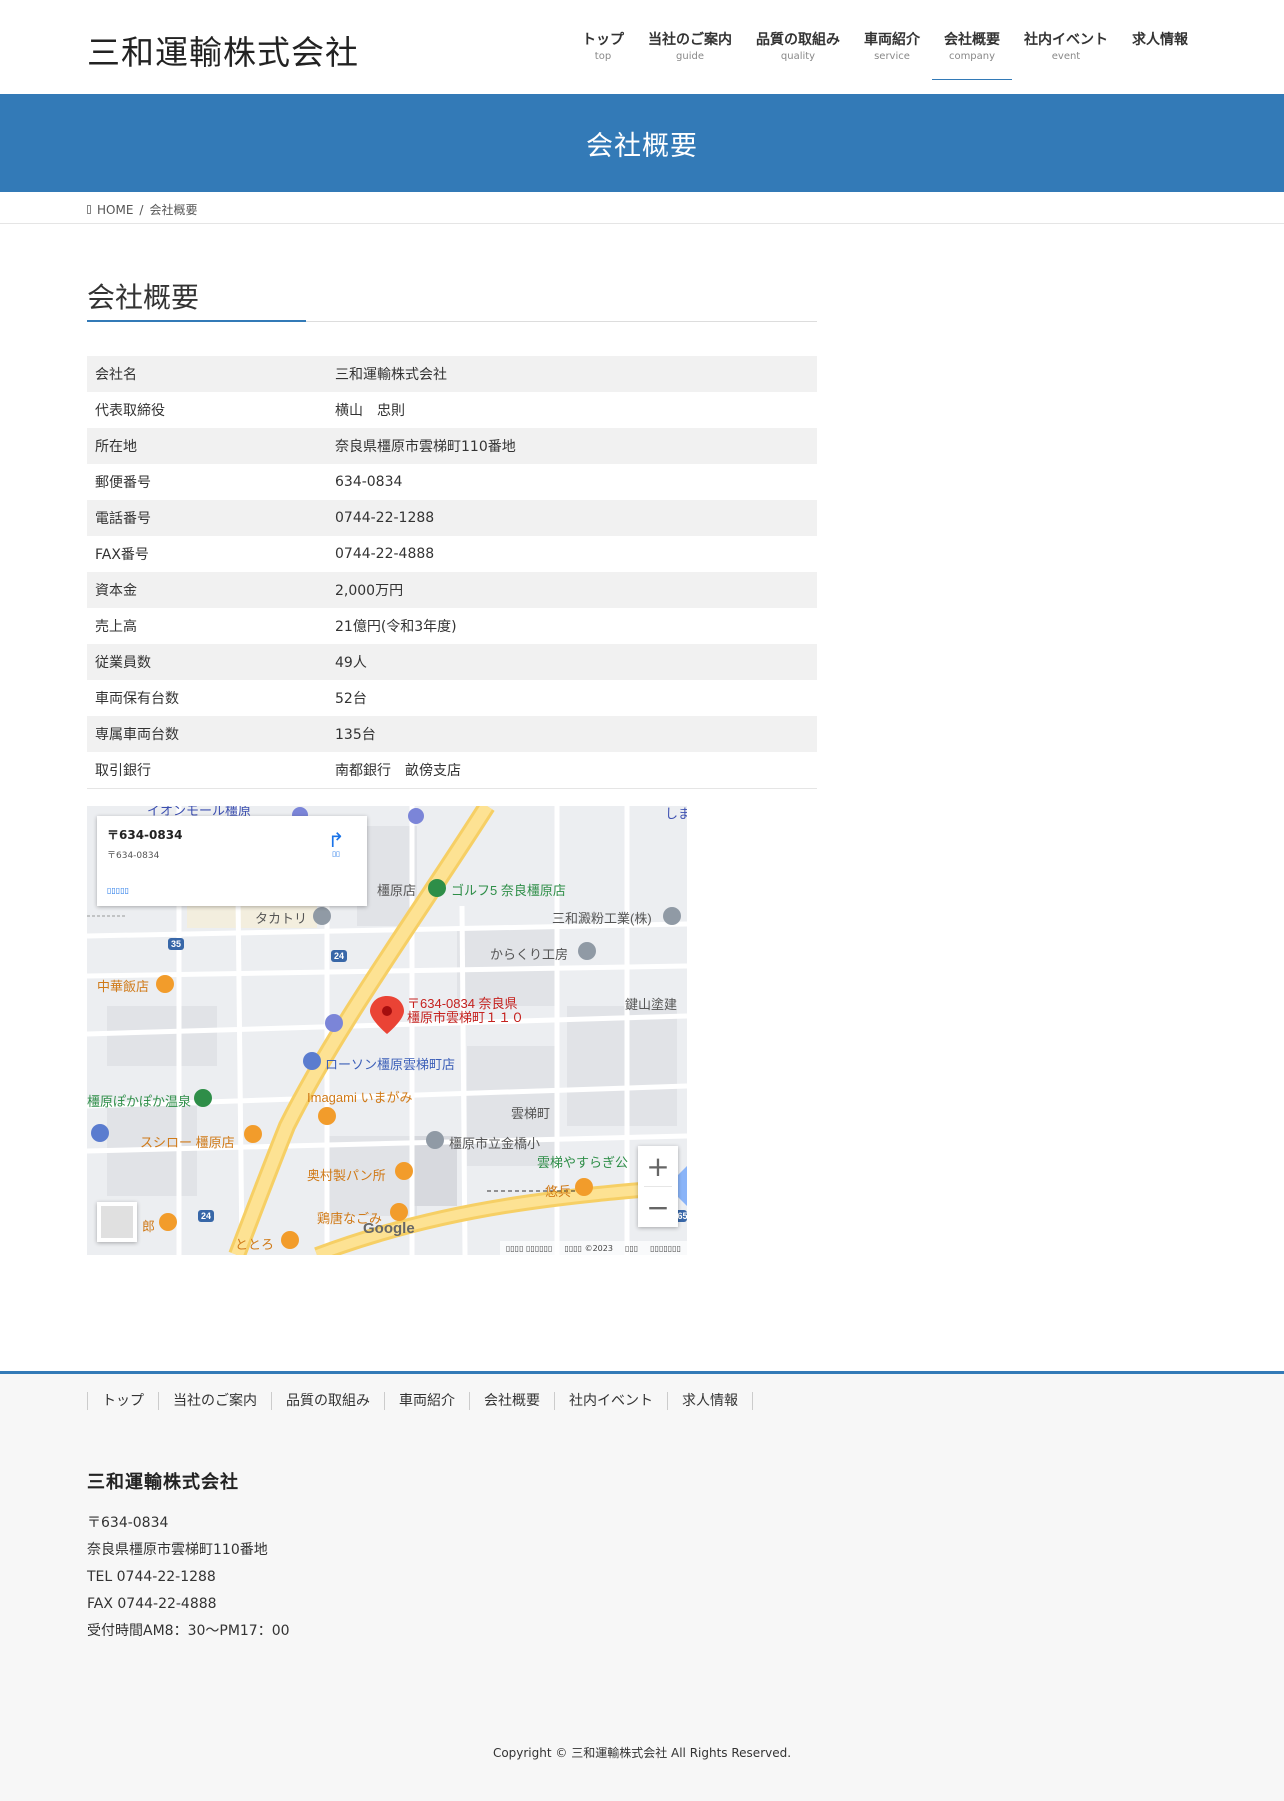  I want to click on nav-label: 会社概要, so click(972, 40).